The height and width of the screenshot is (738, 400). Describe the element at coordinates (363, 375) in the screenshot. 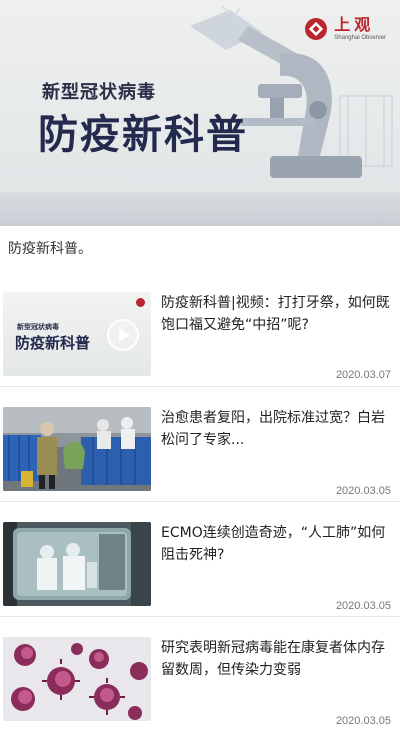

I see `article-date: 2020.03.07` at that location.